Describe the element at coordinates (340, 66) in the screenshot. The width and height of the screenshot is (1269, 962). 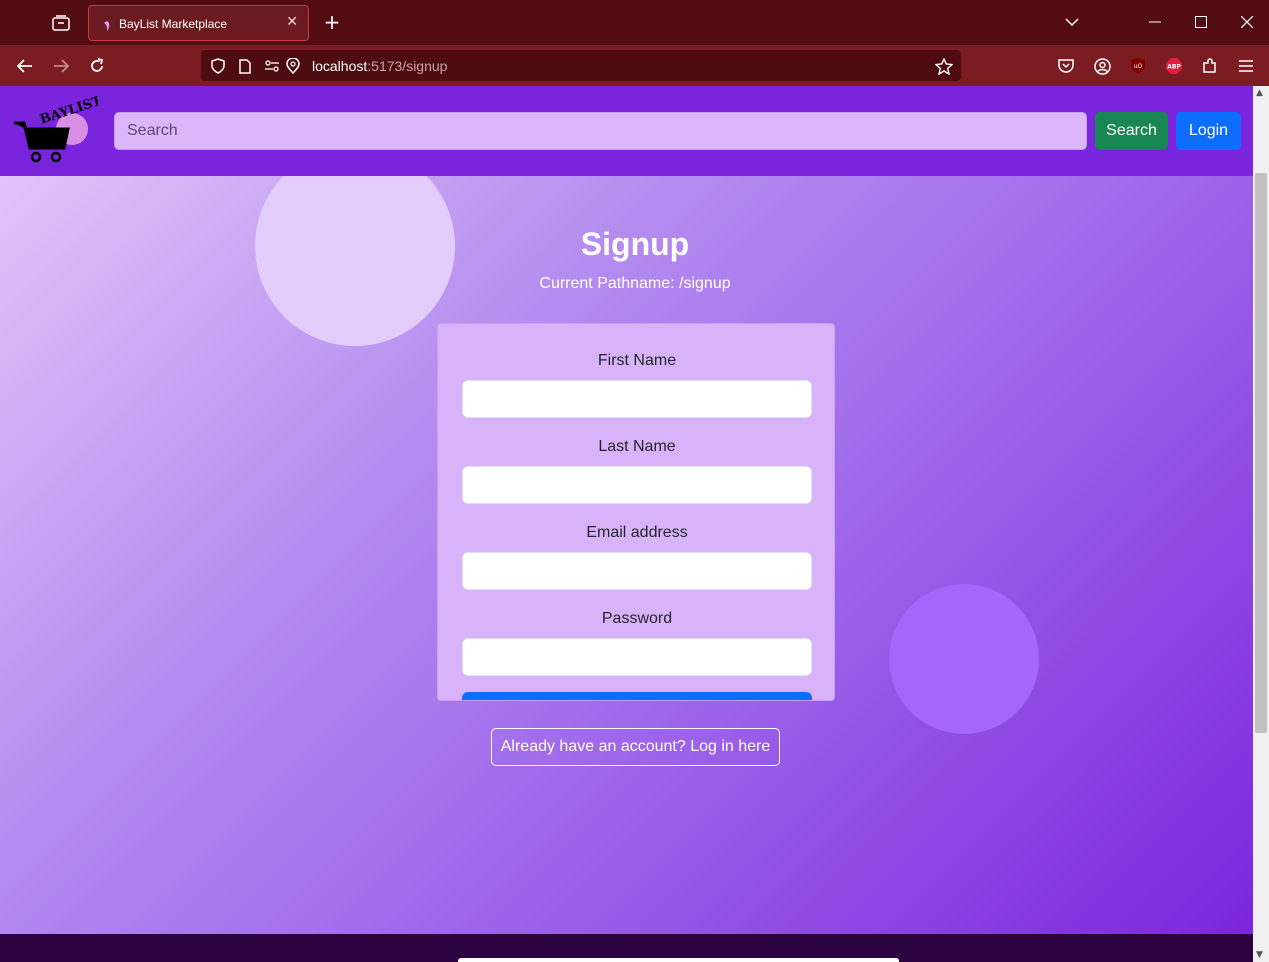
I see `url-host: localhost` at that location.